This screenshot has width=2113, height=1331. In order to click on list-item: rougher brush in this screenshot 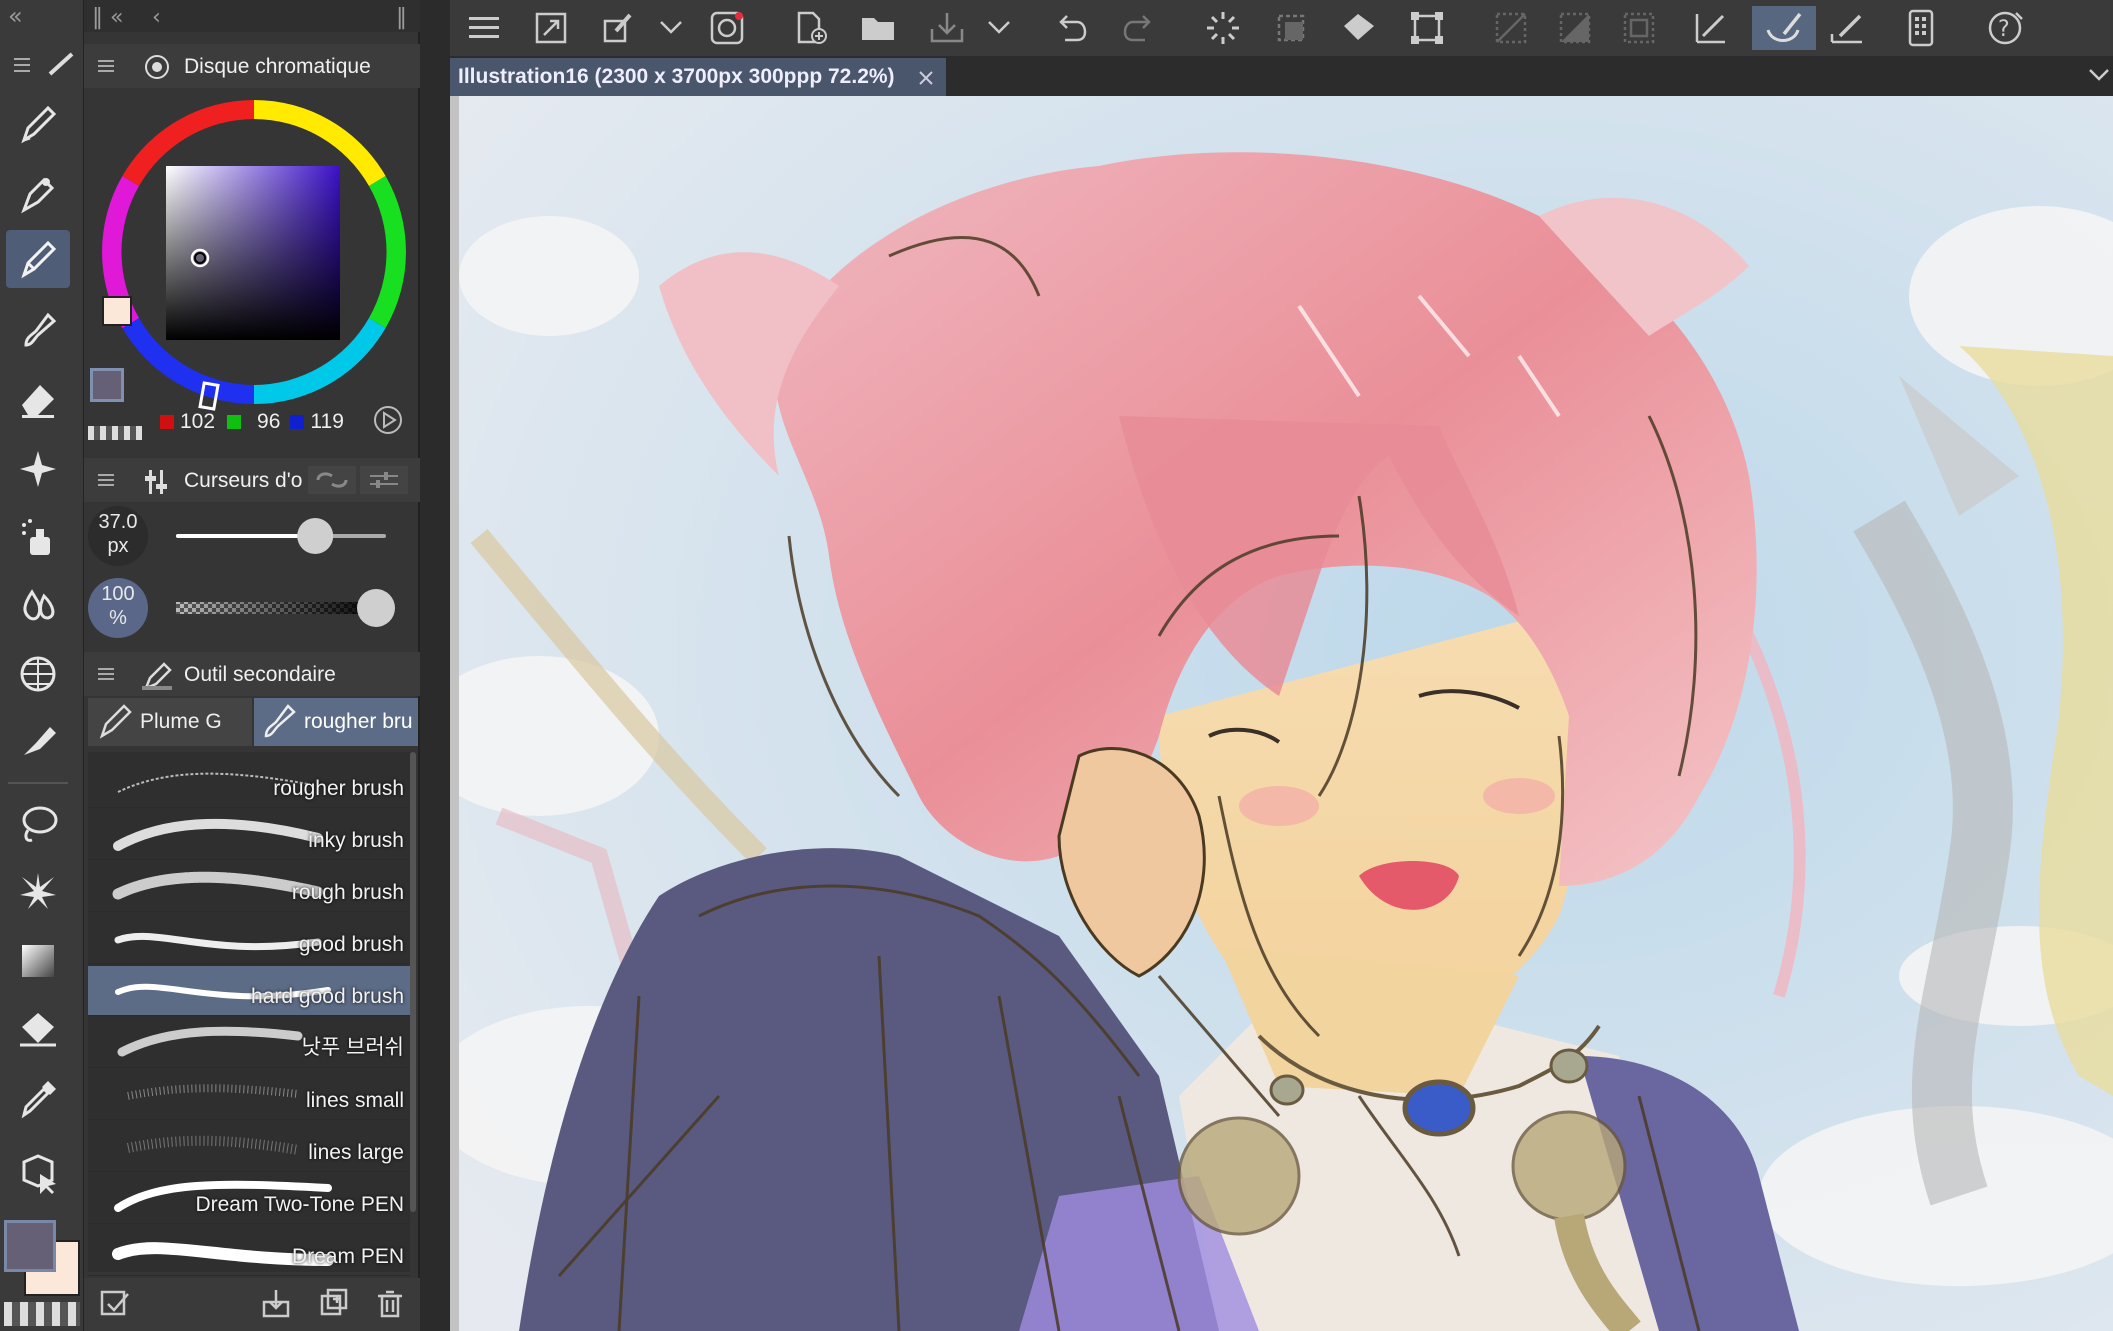, I will do `click(249, 783)`.